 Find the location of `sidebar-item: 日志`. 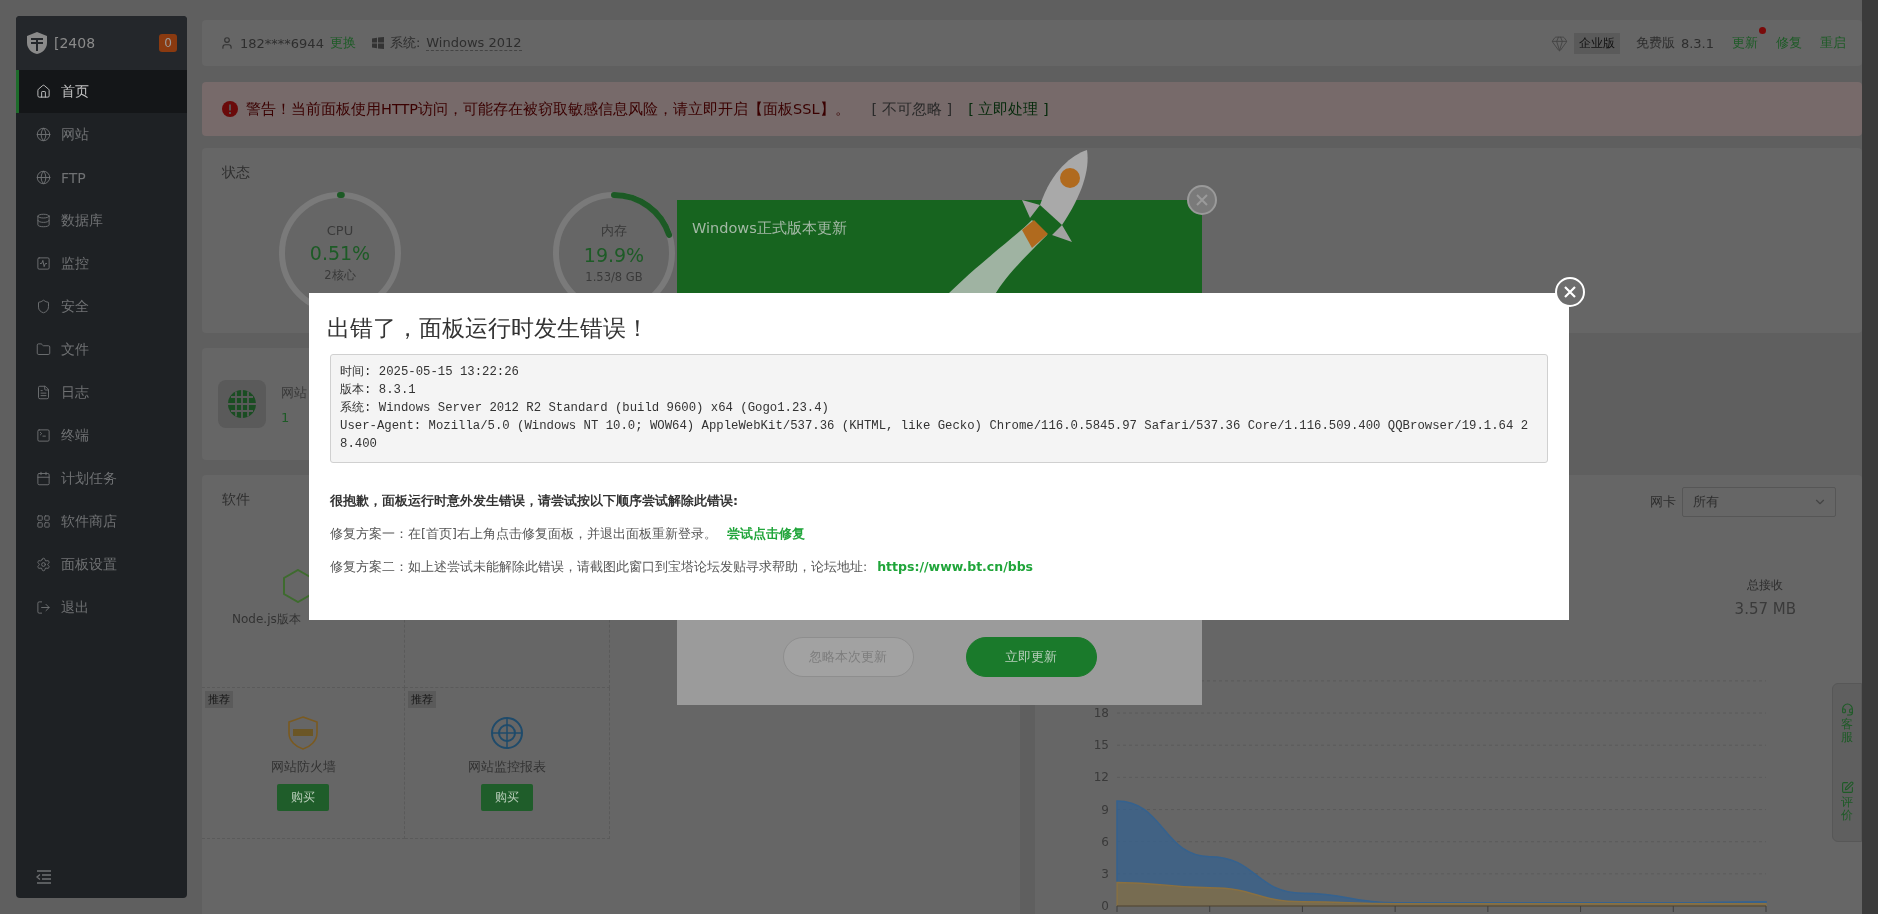

sidebar-item: 日志 is located at coordinates (101, 392).